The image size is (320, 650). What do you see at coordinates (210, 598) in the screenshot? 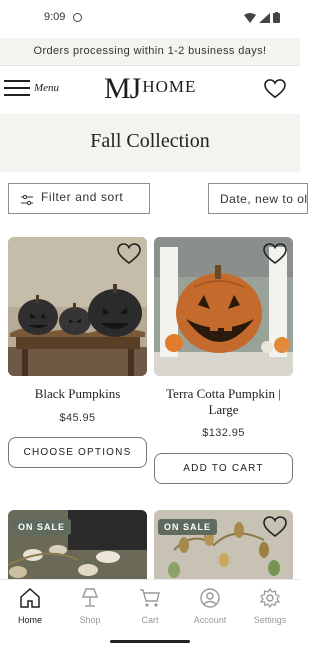
I see `account-icon` at bounding box center [210, 598].